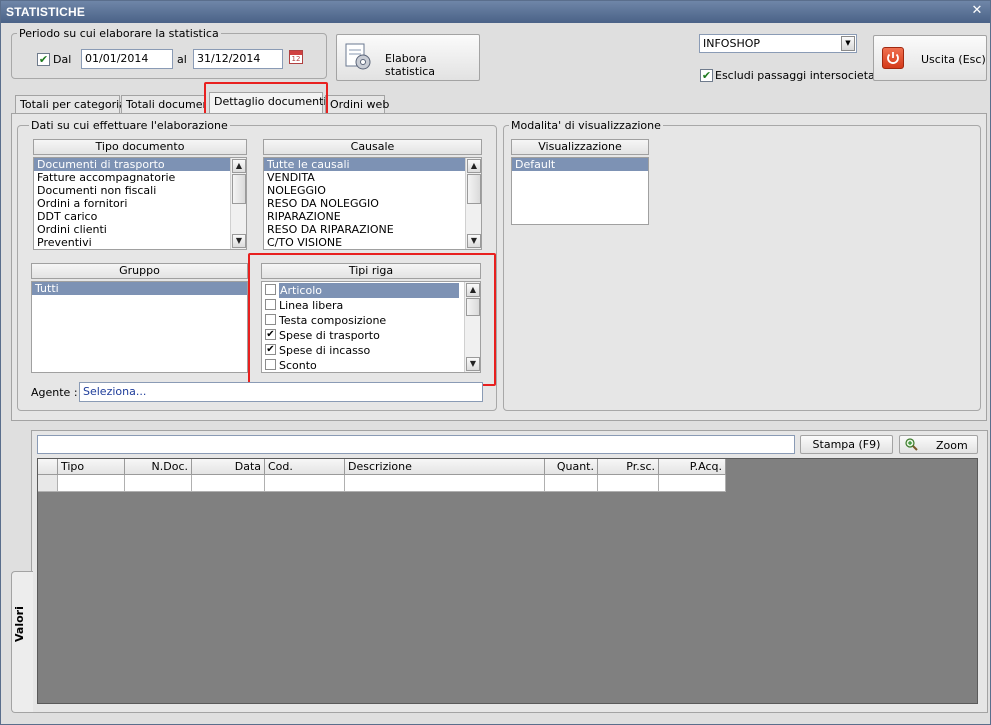 This screenshot has height=725, width=991. What do you see at coordinates (372, 164) in the screenshot?
I see `list-item: Tutte le causali` at bounding box center [372, 164].